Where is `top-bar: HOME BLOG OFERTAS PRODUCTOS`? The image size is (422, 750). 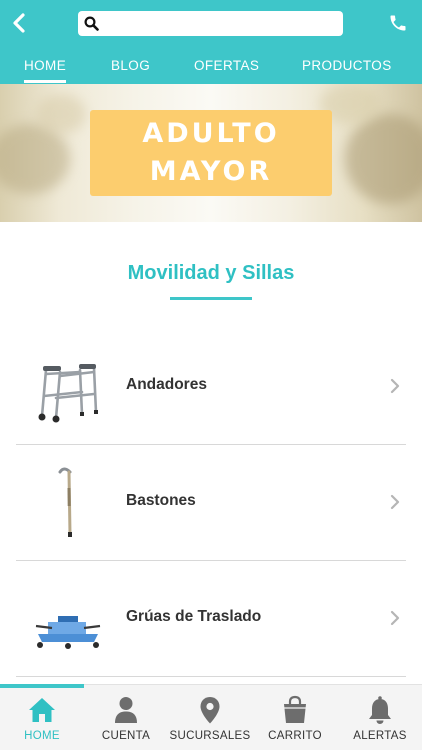 top-bar: HOME BLOG OFERTAS PRODUCTOS is located at coordinates (211, 42).